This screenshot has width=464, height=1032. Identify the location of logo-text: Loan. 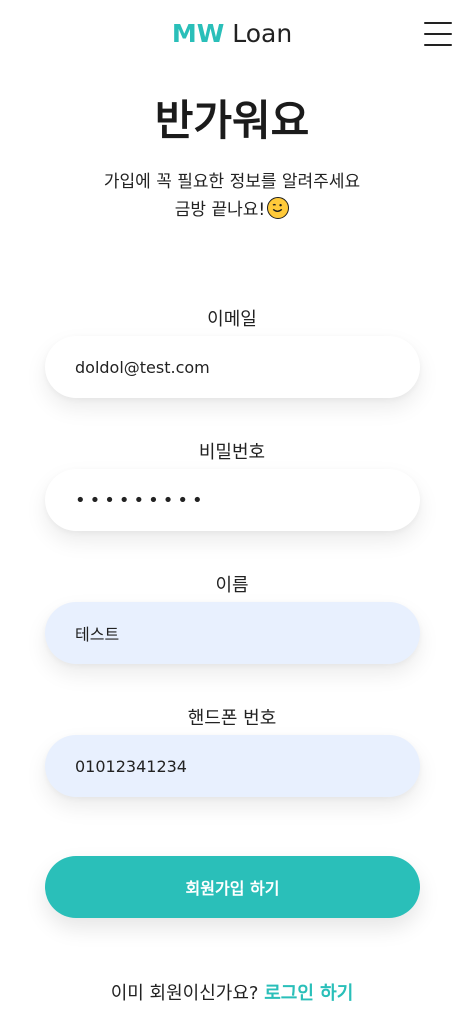
(262, 33).